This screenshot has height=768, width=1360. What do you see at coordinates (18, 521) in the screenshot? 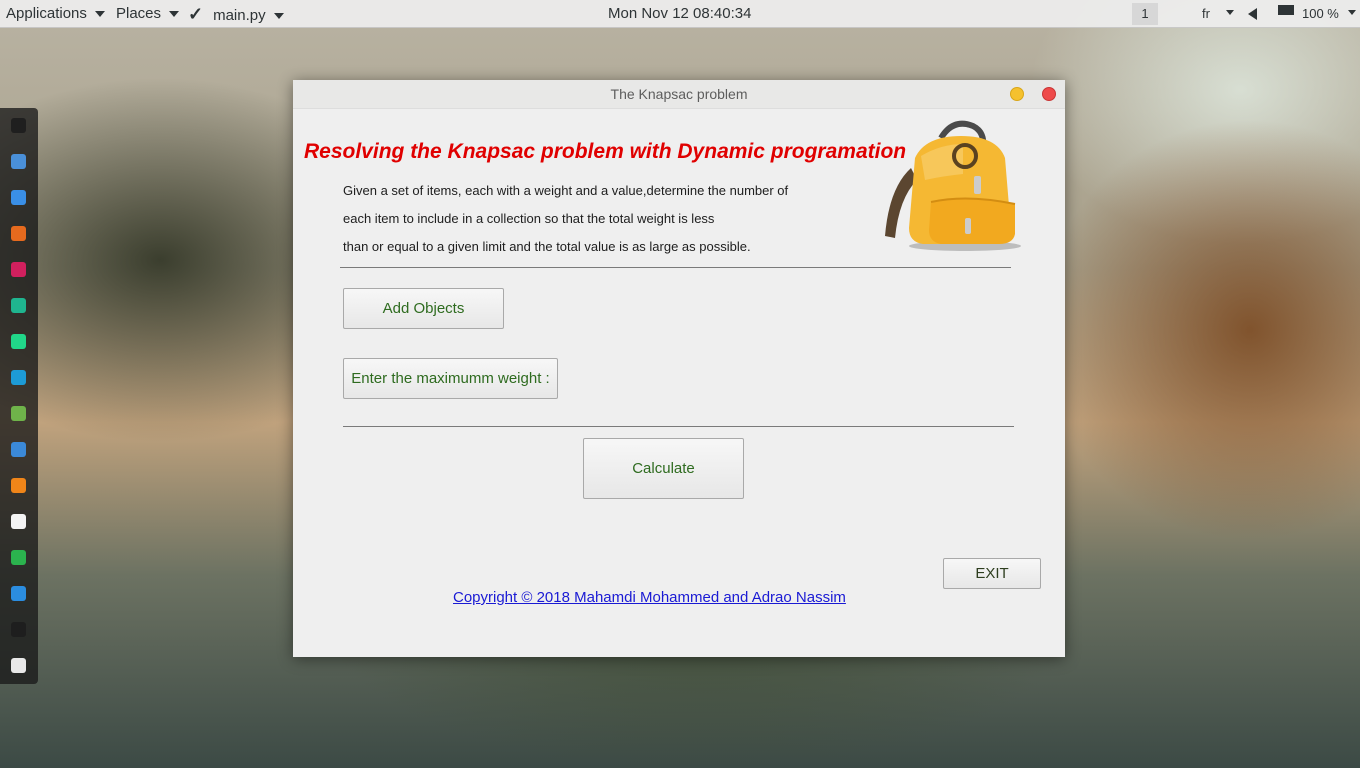
I see `document-icon` at bounding box center [18, 521].